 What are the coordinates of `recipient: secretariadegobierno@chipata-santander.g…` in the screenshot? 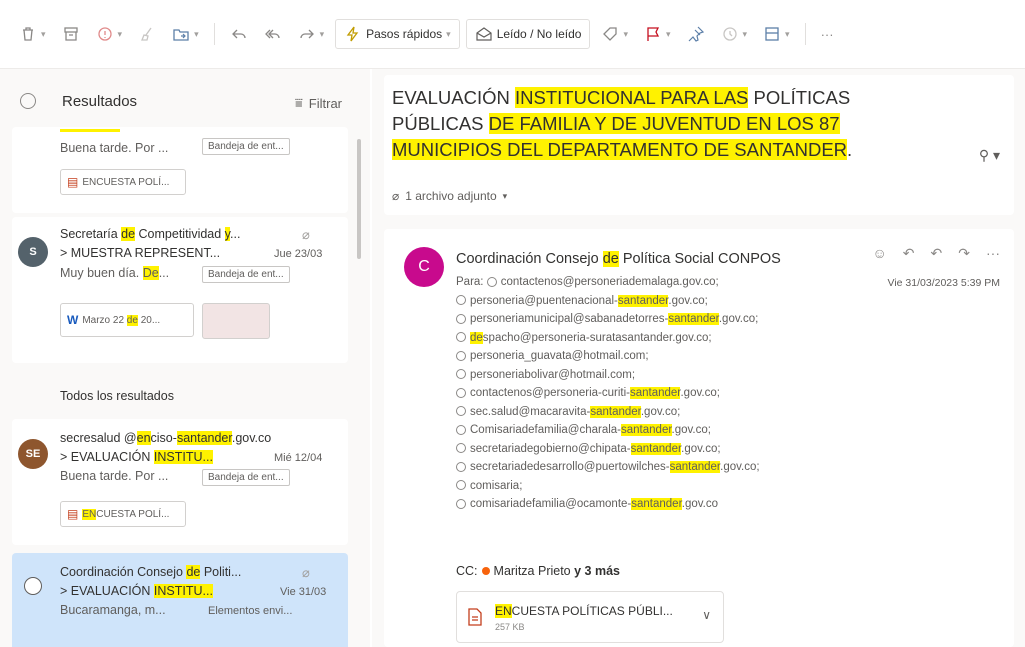 It's located at (608, 449).